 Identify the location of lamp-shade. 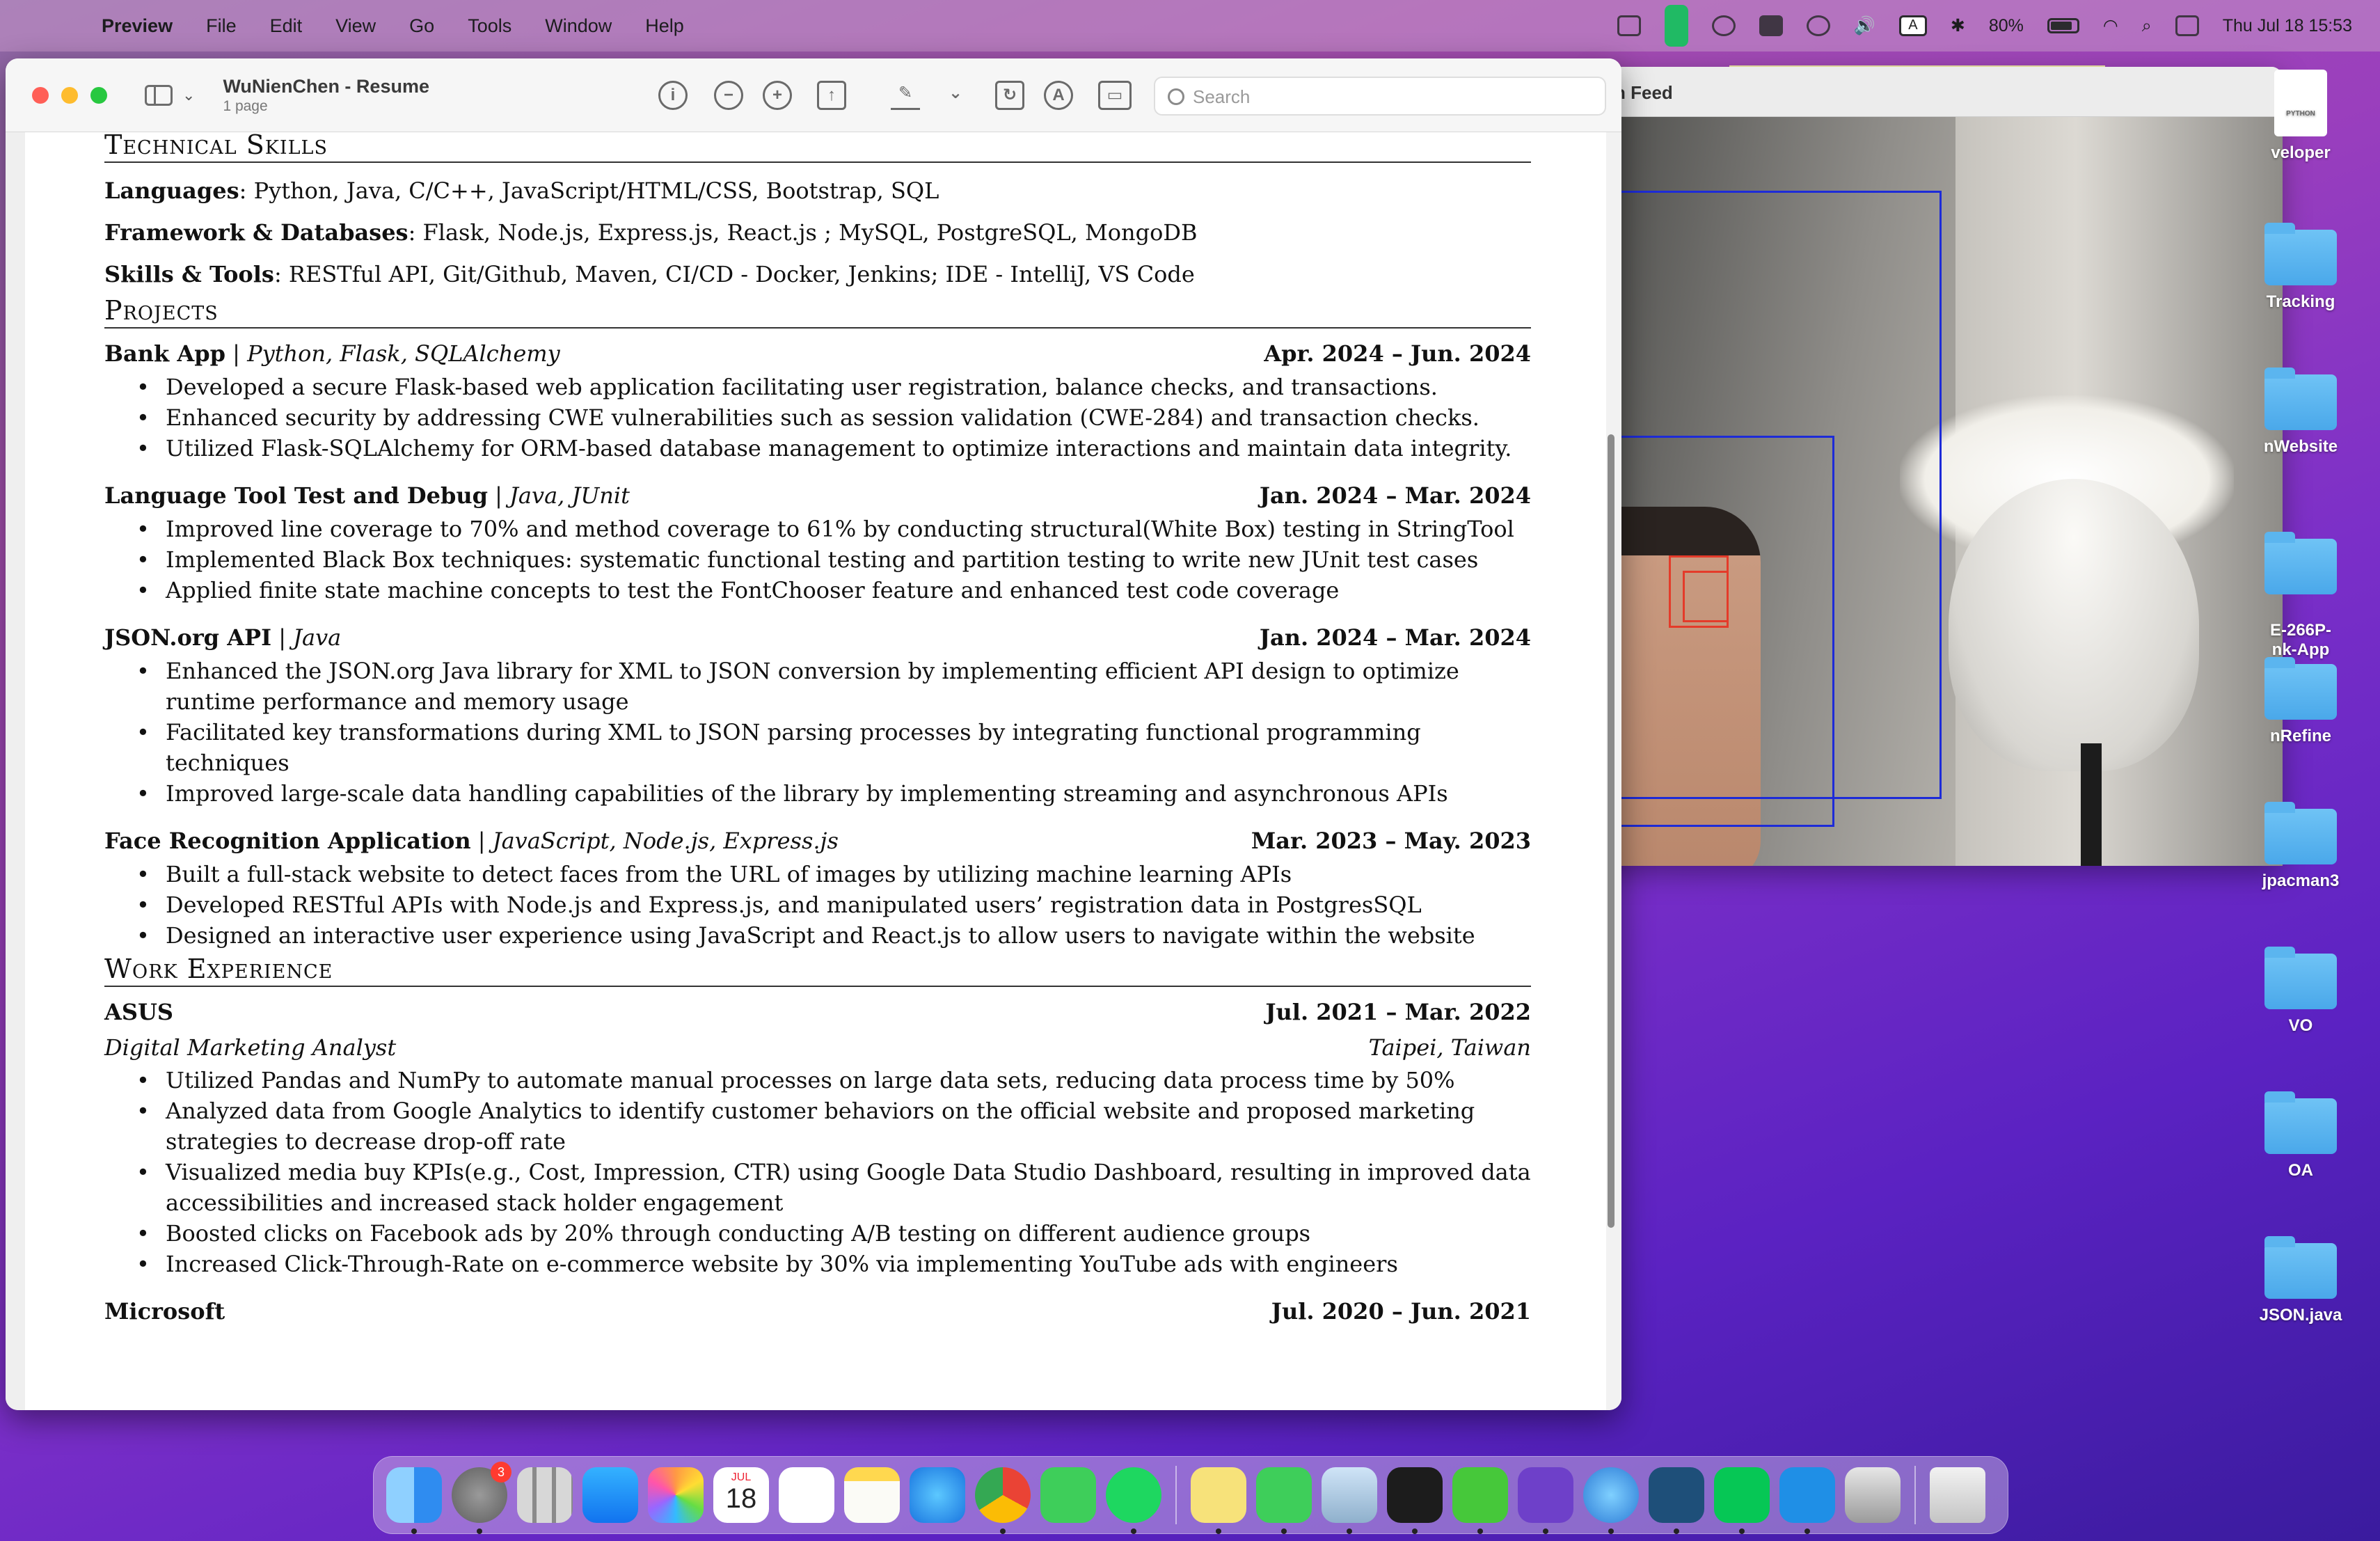
(2074, 625).